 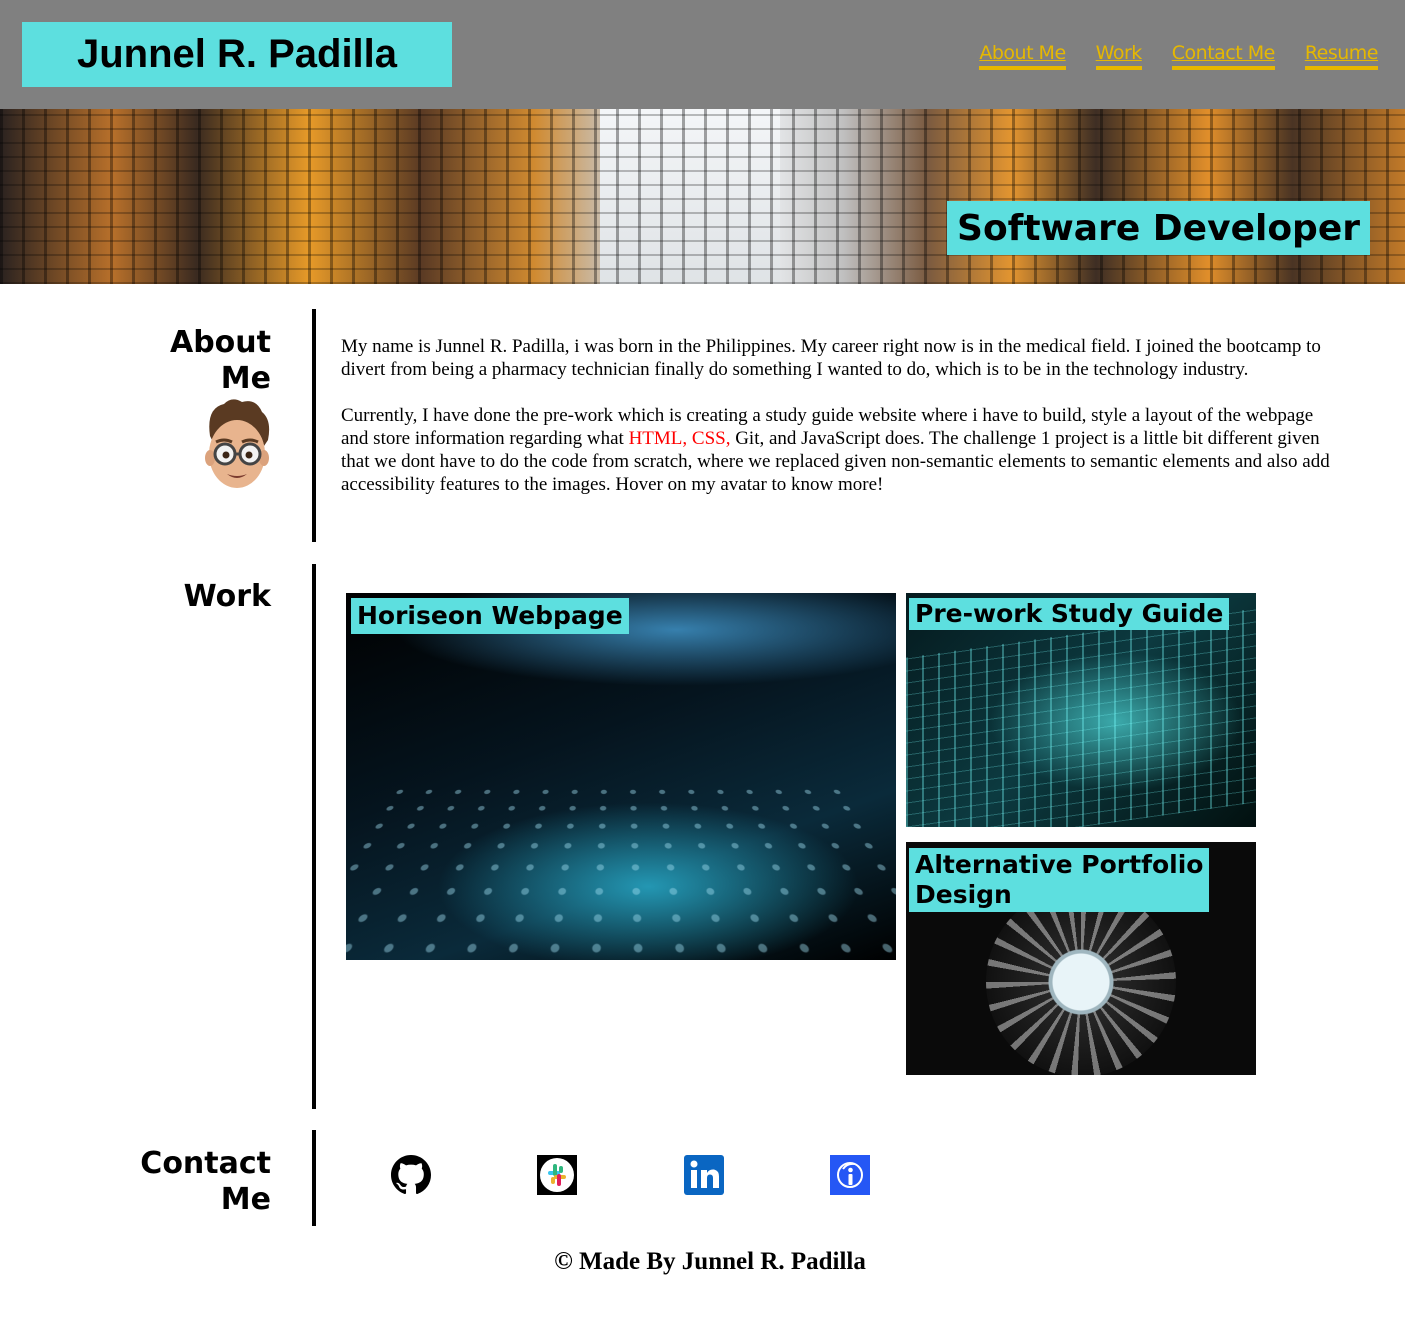 I want to click on tunnel-image, so click(x=1081, y=981).